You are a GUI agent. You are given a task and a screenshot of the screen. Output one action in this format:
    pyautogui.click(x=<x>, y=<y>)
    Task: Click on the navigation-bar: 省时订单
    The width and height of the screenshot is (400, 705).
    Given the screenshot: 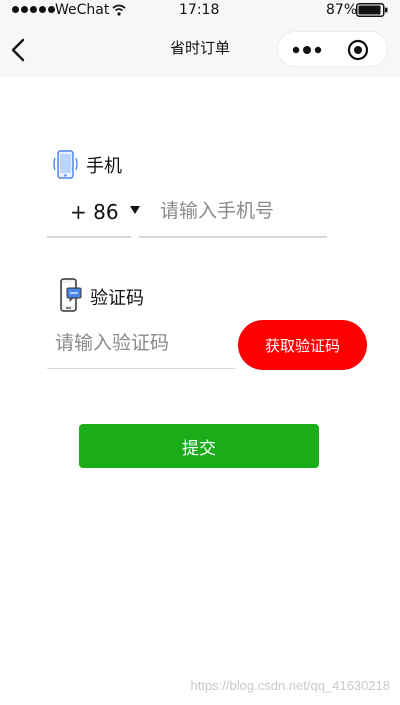 What is the action you would take?
    pyautogui.click(x=200, y=48)
    